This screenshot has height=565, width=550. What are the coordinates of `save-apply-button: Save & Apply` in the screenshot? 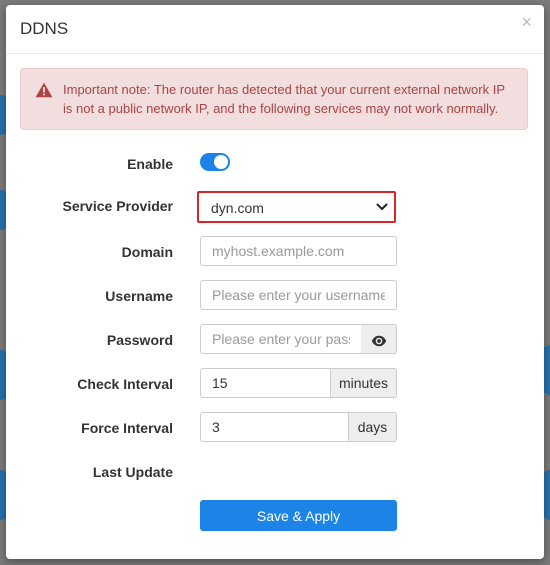 It's located at (298, 515).